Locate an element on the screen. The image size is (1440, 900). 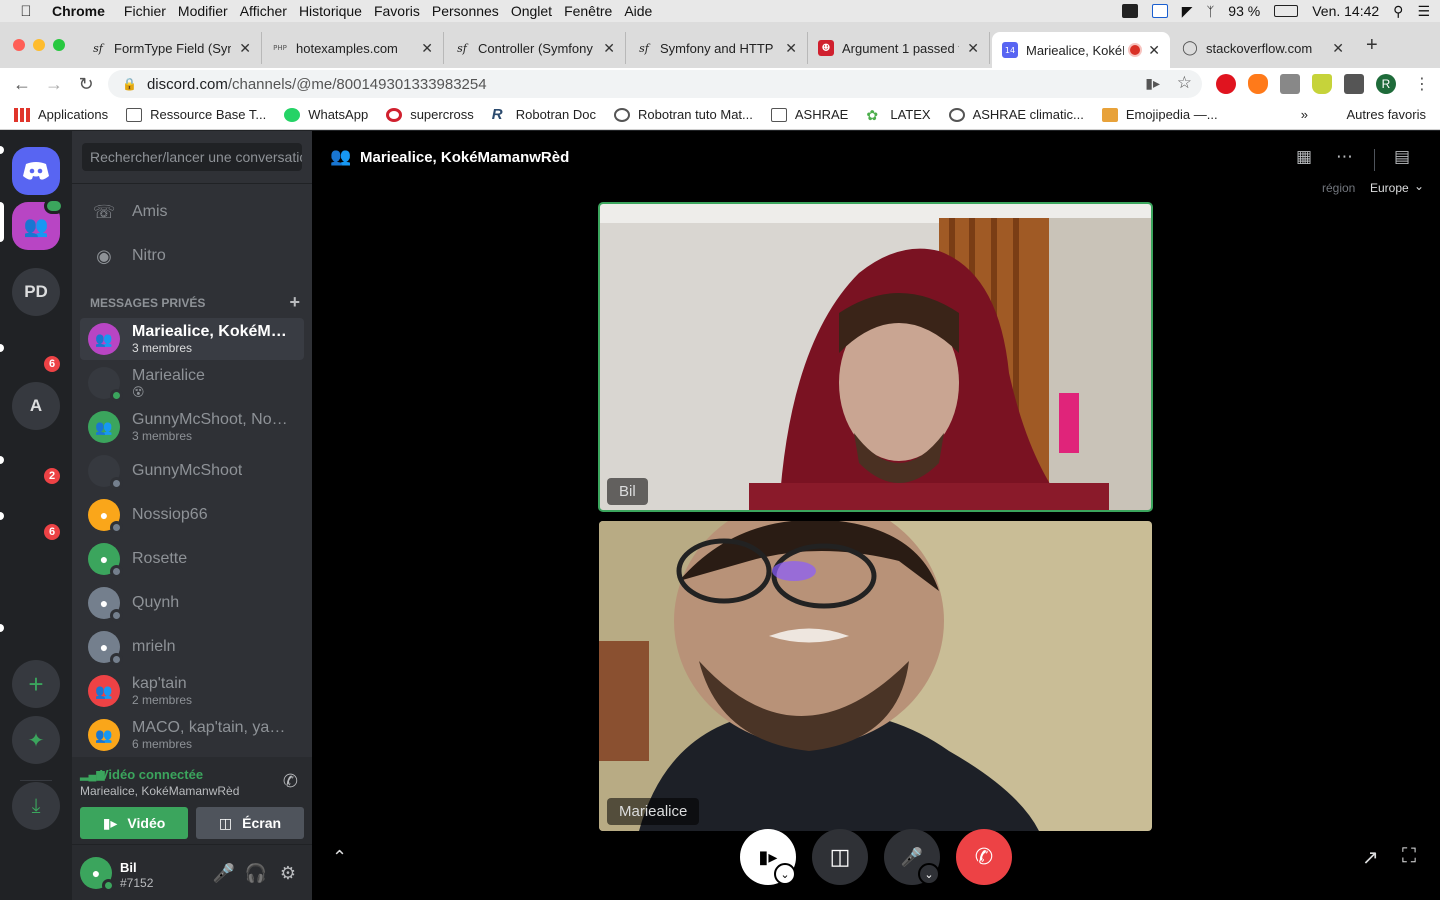
extensions-puzzle-icon is located at coordinates (1354, 84).